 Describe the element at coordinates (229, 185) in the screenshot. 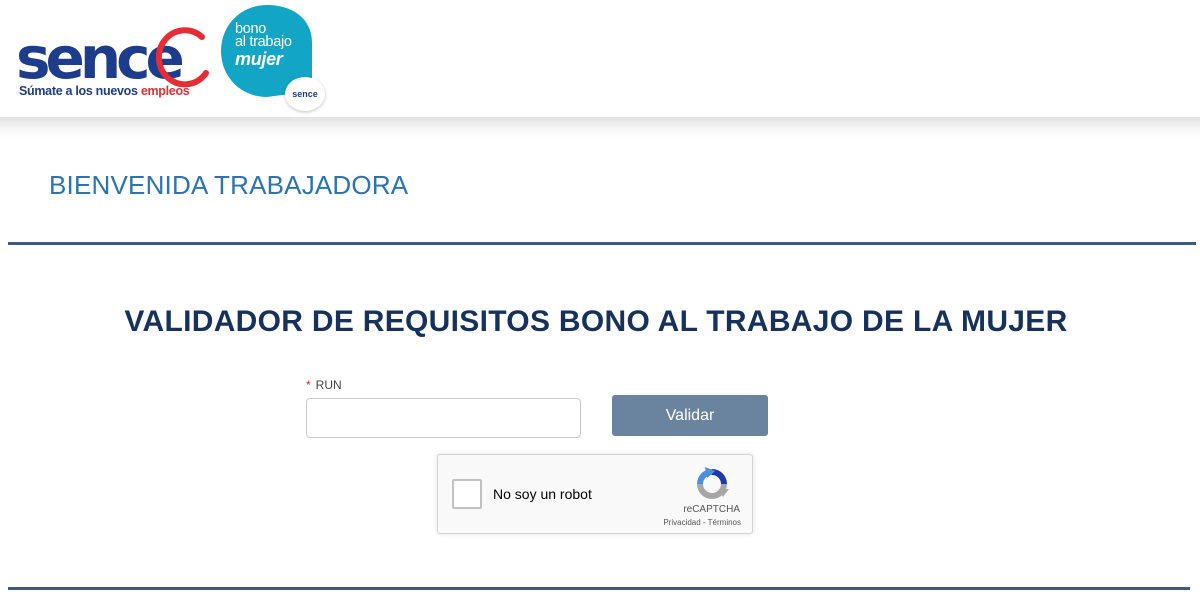

I see `welcome-title: BIENVENIDA TRABAJADORA` at that location.